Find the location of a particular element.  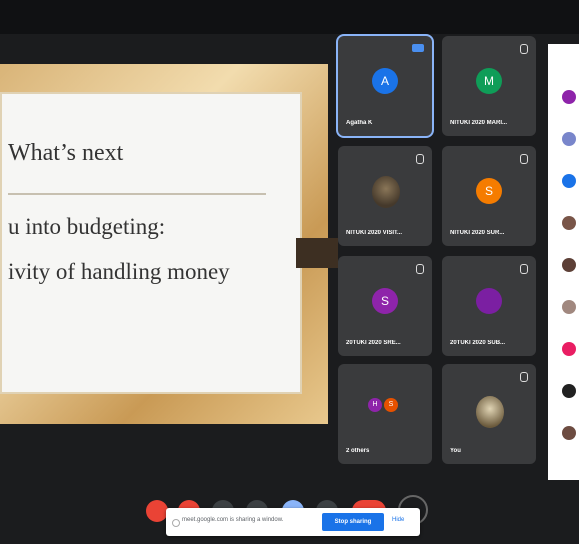

share-indicator-icon is located at coordinates (176, 523).